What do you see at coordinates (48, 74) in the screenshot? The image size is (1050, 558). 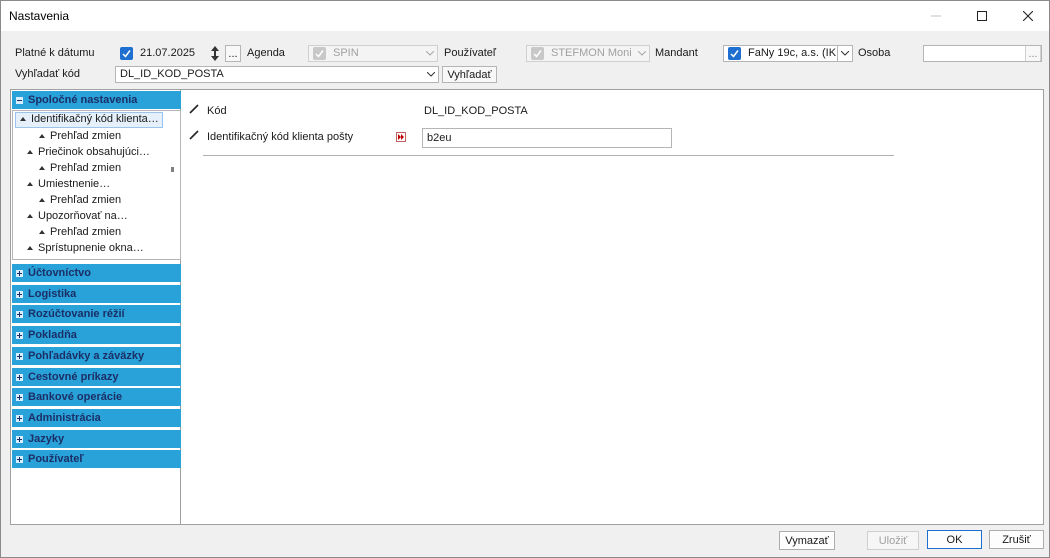 I see `search-label: Vyhľadať kód` at bounding box center [48, 74].